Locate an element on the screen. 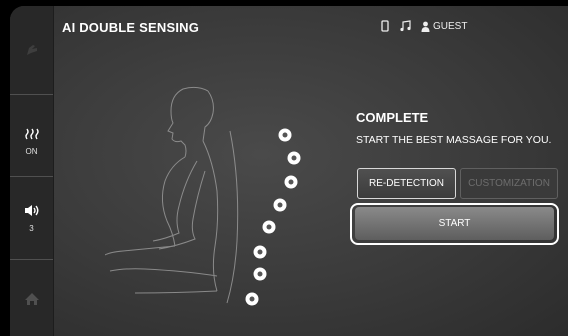 This screenshot has height=336, width=568. status-bar: GUEST is located at coordinates (424, 26).